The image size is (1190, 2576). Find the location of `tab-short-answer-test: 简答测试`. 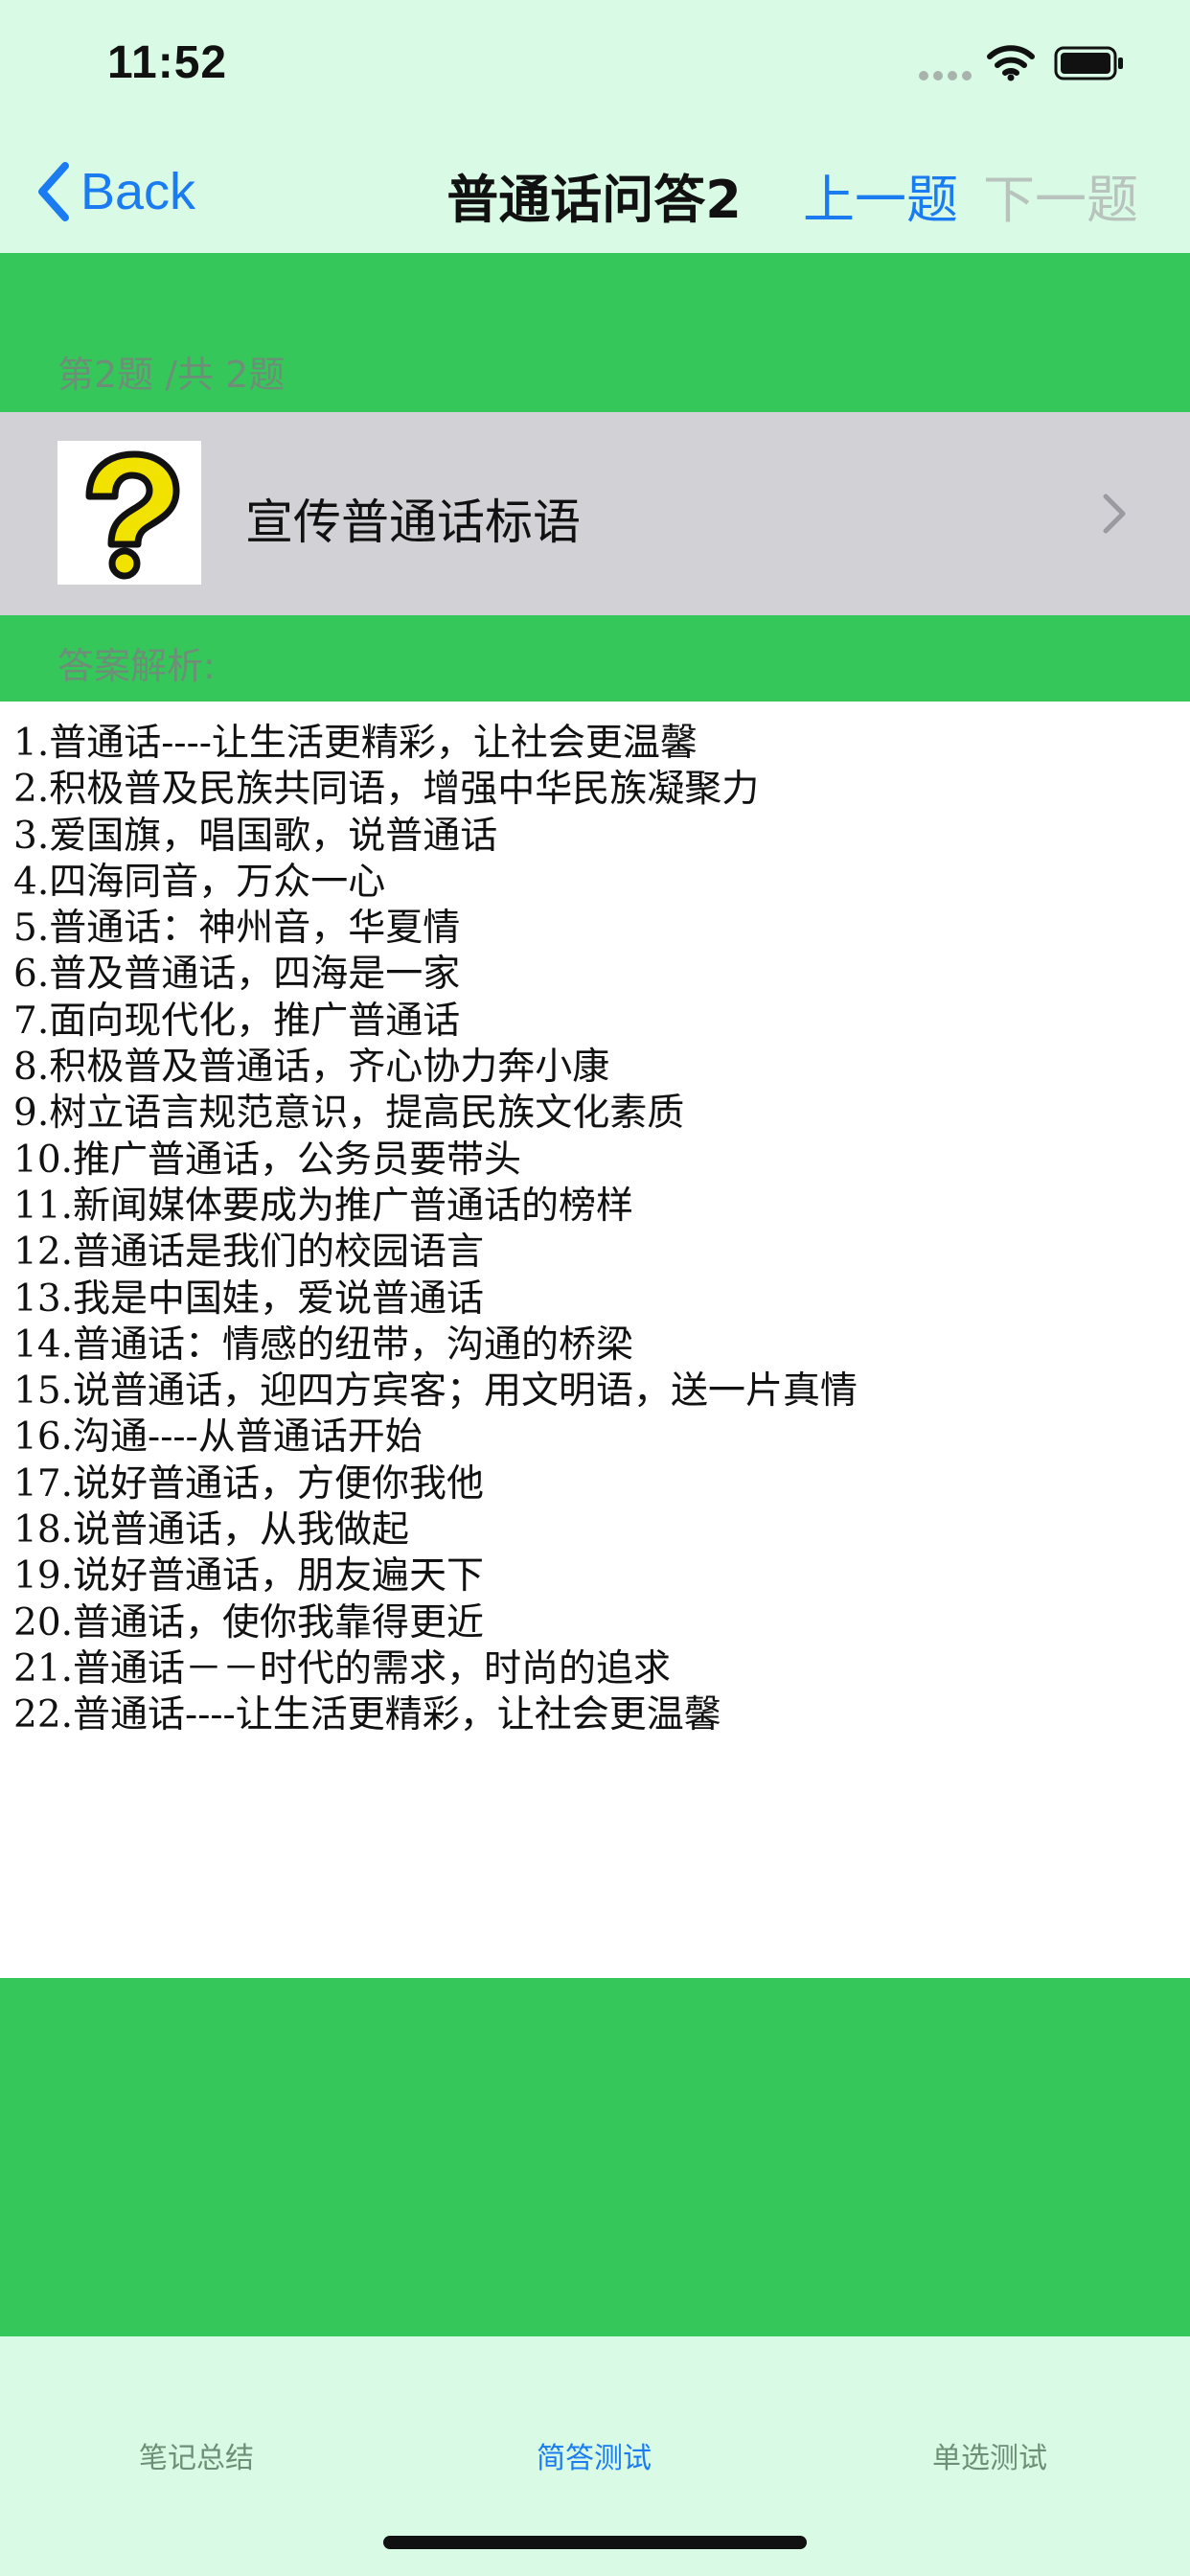

tab-short-answer-test: 简答测试 is located at coordinates (594, 2455).